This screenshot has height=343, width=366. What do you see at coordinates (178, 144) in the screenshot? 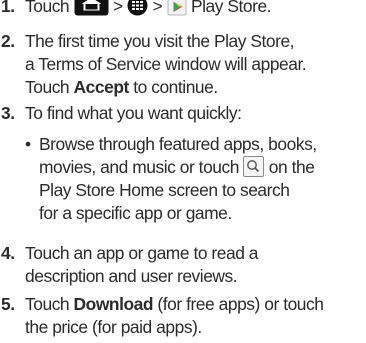
I see `step-3-sub-line-1: Browse through featured apps, books,` at bounding box center [178, 144].